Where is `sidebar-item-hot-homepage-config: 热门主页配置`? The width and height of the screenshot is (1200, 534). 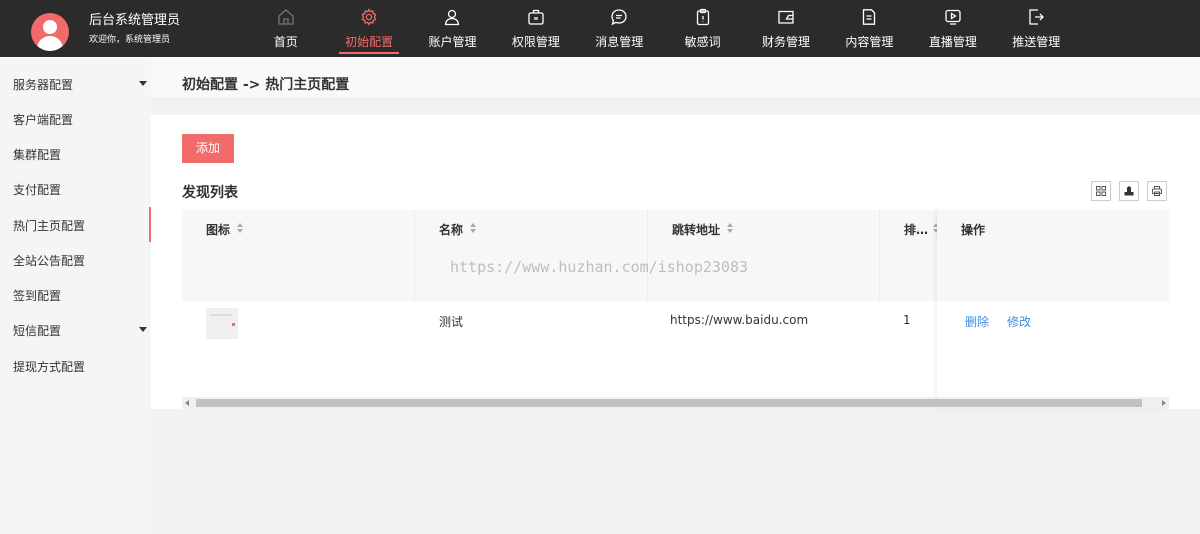 sidebar-item-hot-homepage-config: 热门主页配置 is located at coordinates (75, 224).